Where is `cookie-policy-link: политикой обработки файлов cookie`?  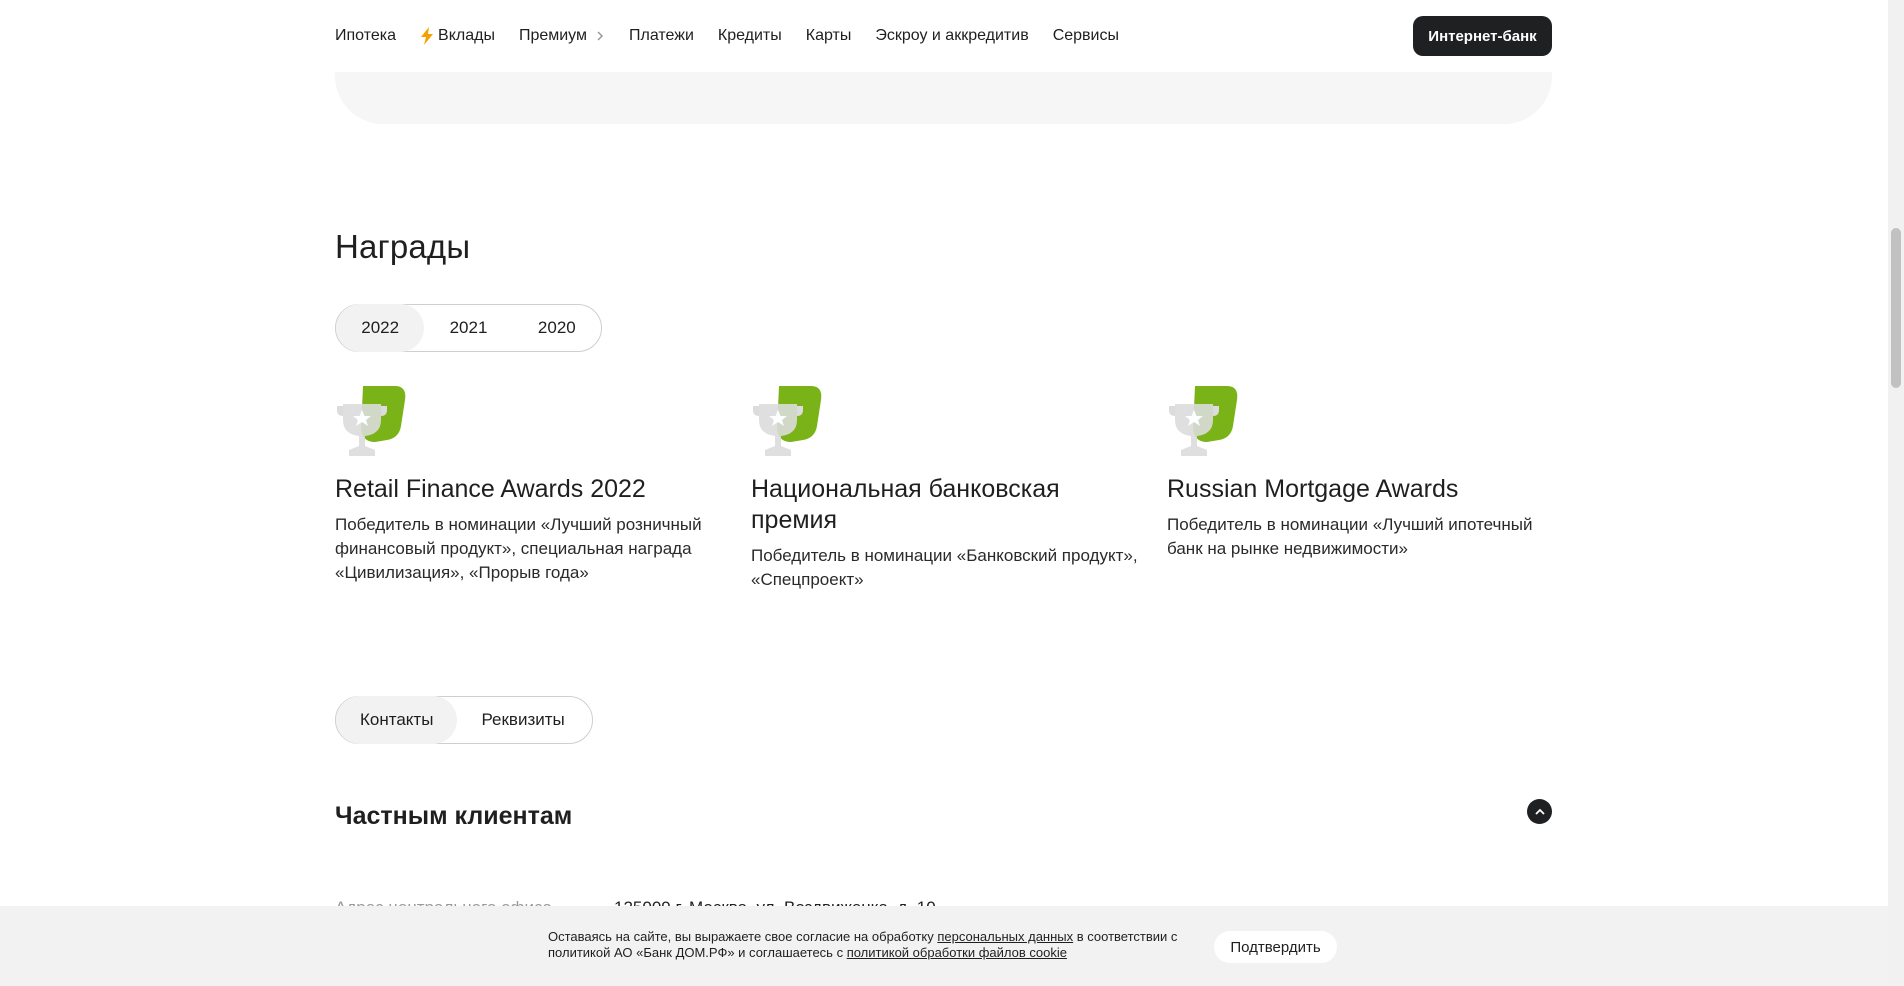 cookie-policy-link: политикой обработки файлов cookie is located at coordinates (957, 952).